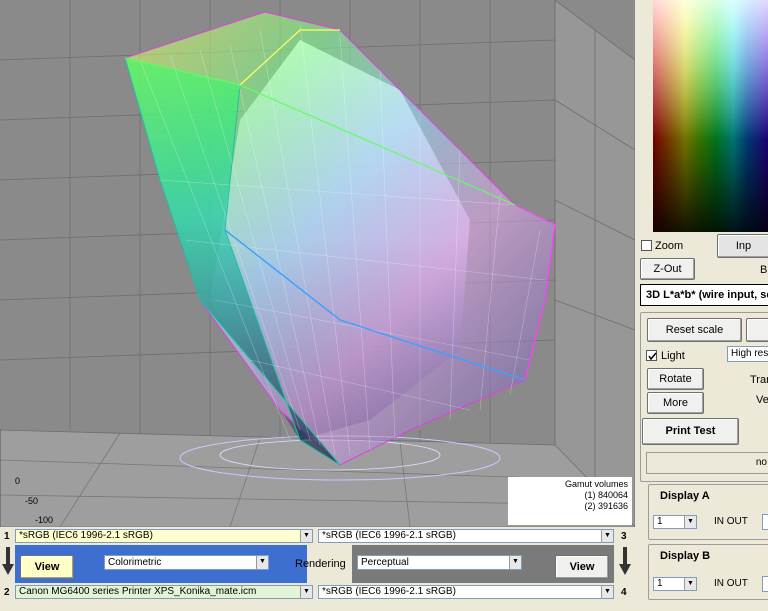 This screenshot has height=611, width=768. What do you see at coordinates (762, 400) in the screenshot?
I see `vec-label: Vec` at bounding box center [762, 400].